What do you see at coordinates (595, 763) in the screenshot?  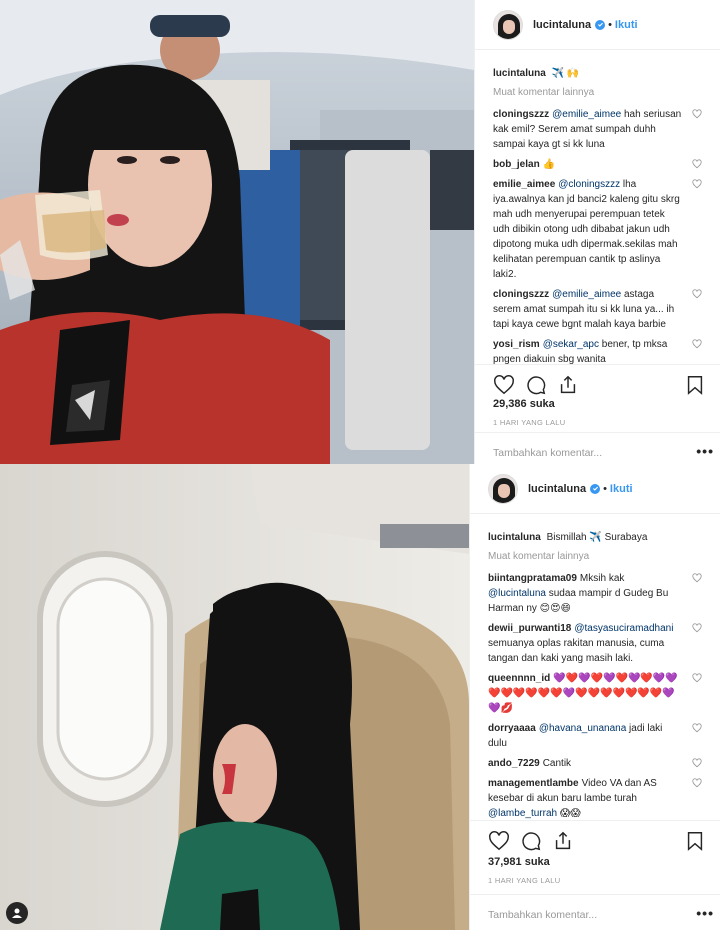 I see `comment-row: ando_7229 Cantik` at bounding box center [595, 763].